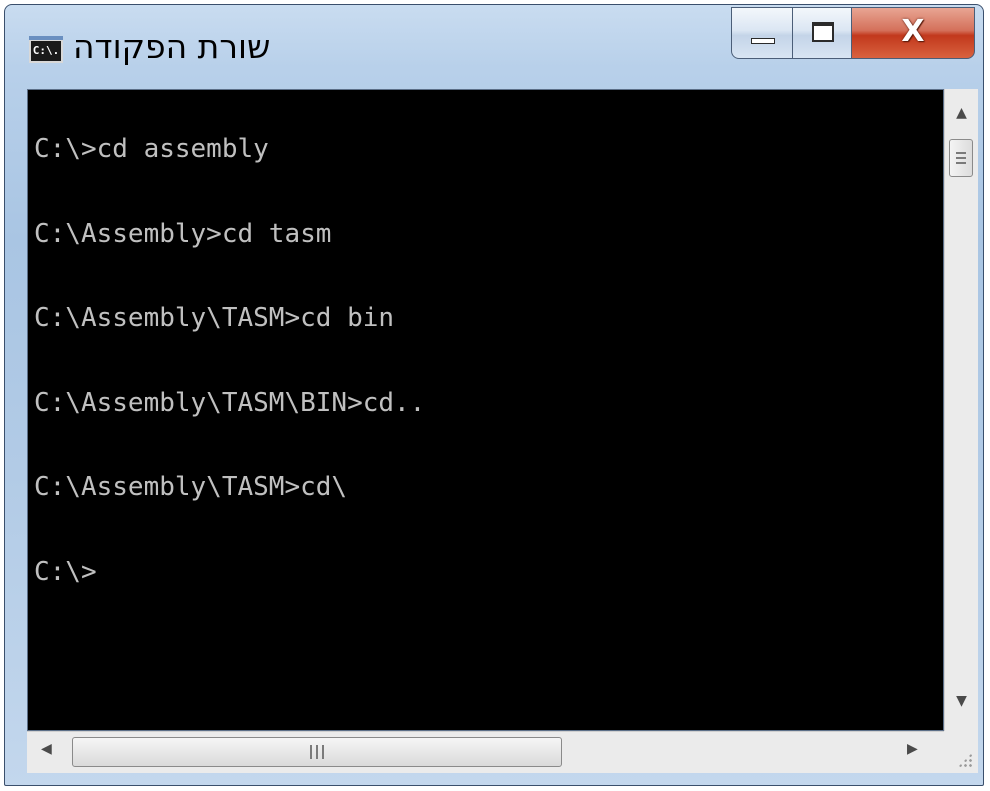 The width and height of the screenshot is (990, 791). I want to click on console-line: C:\>, so click(65, 571).